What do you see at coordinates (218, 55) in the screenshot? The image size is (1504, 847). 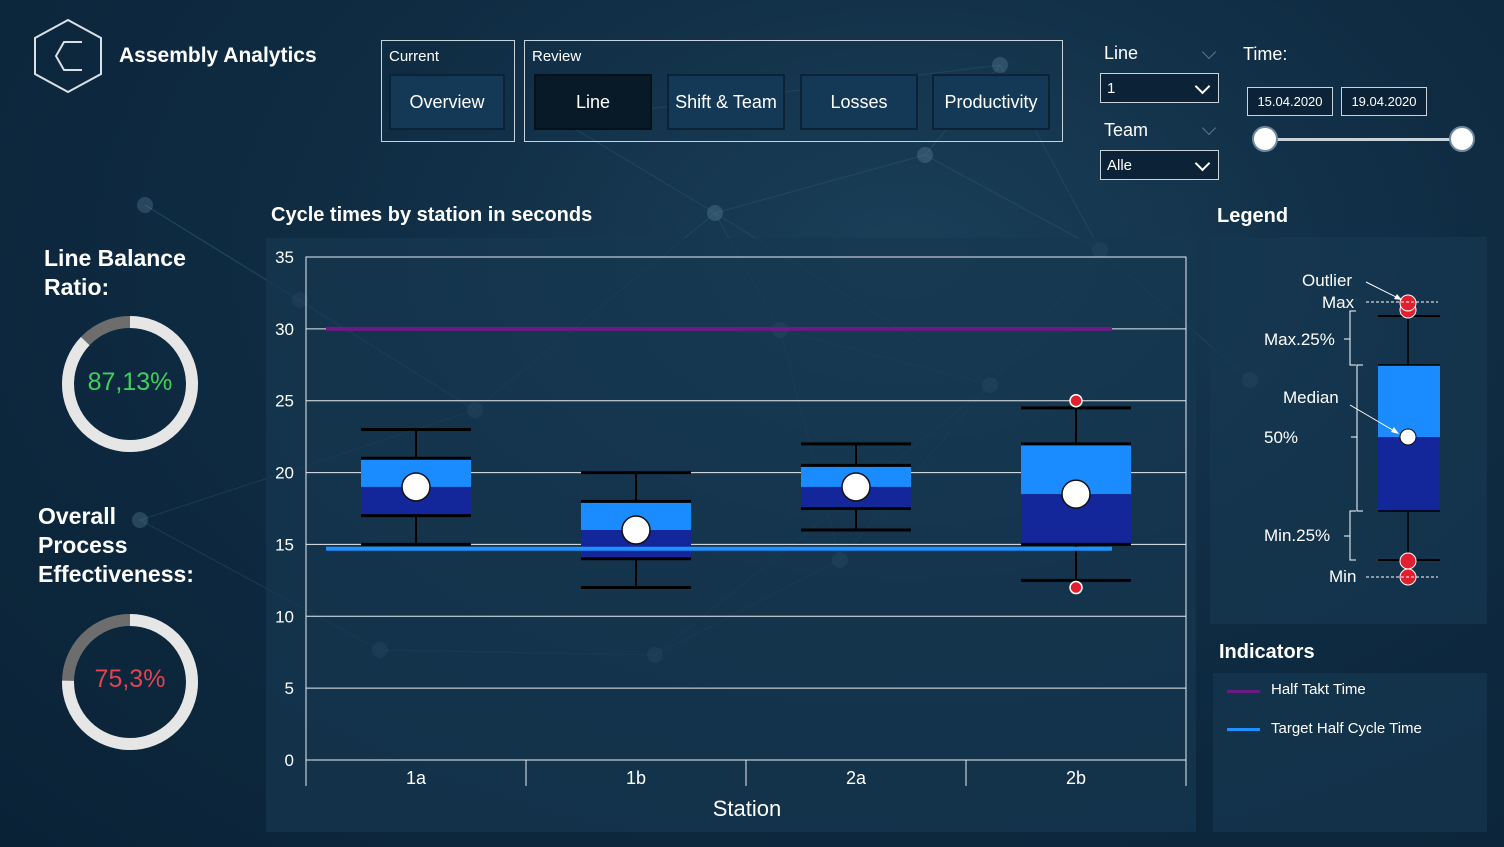 I see `app-title: Assembly Analytics` at bounding box center [218, 55].